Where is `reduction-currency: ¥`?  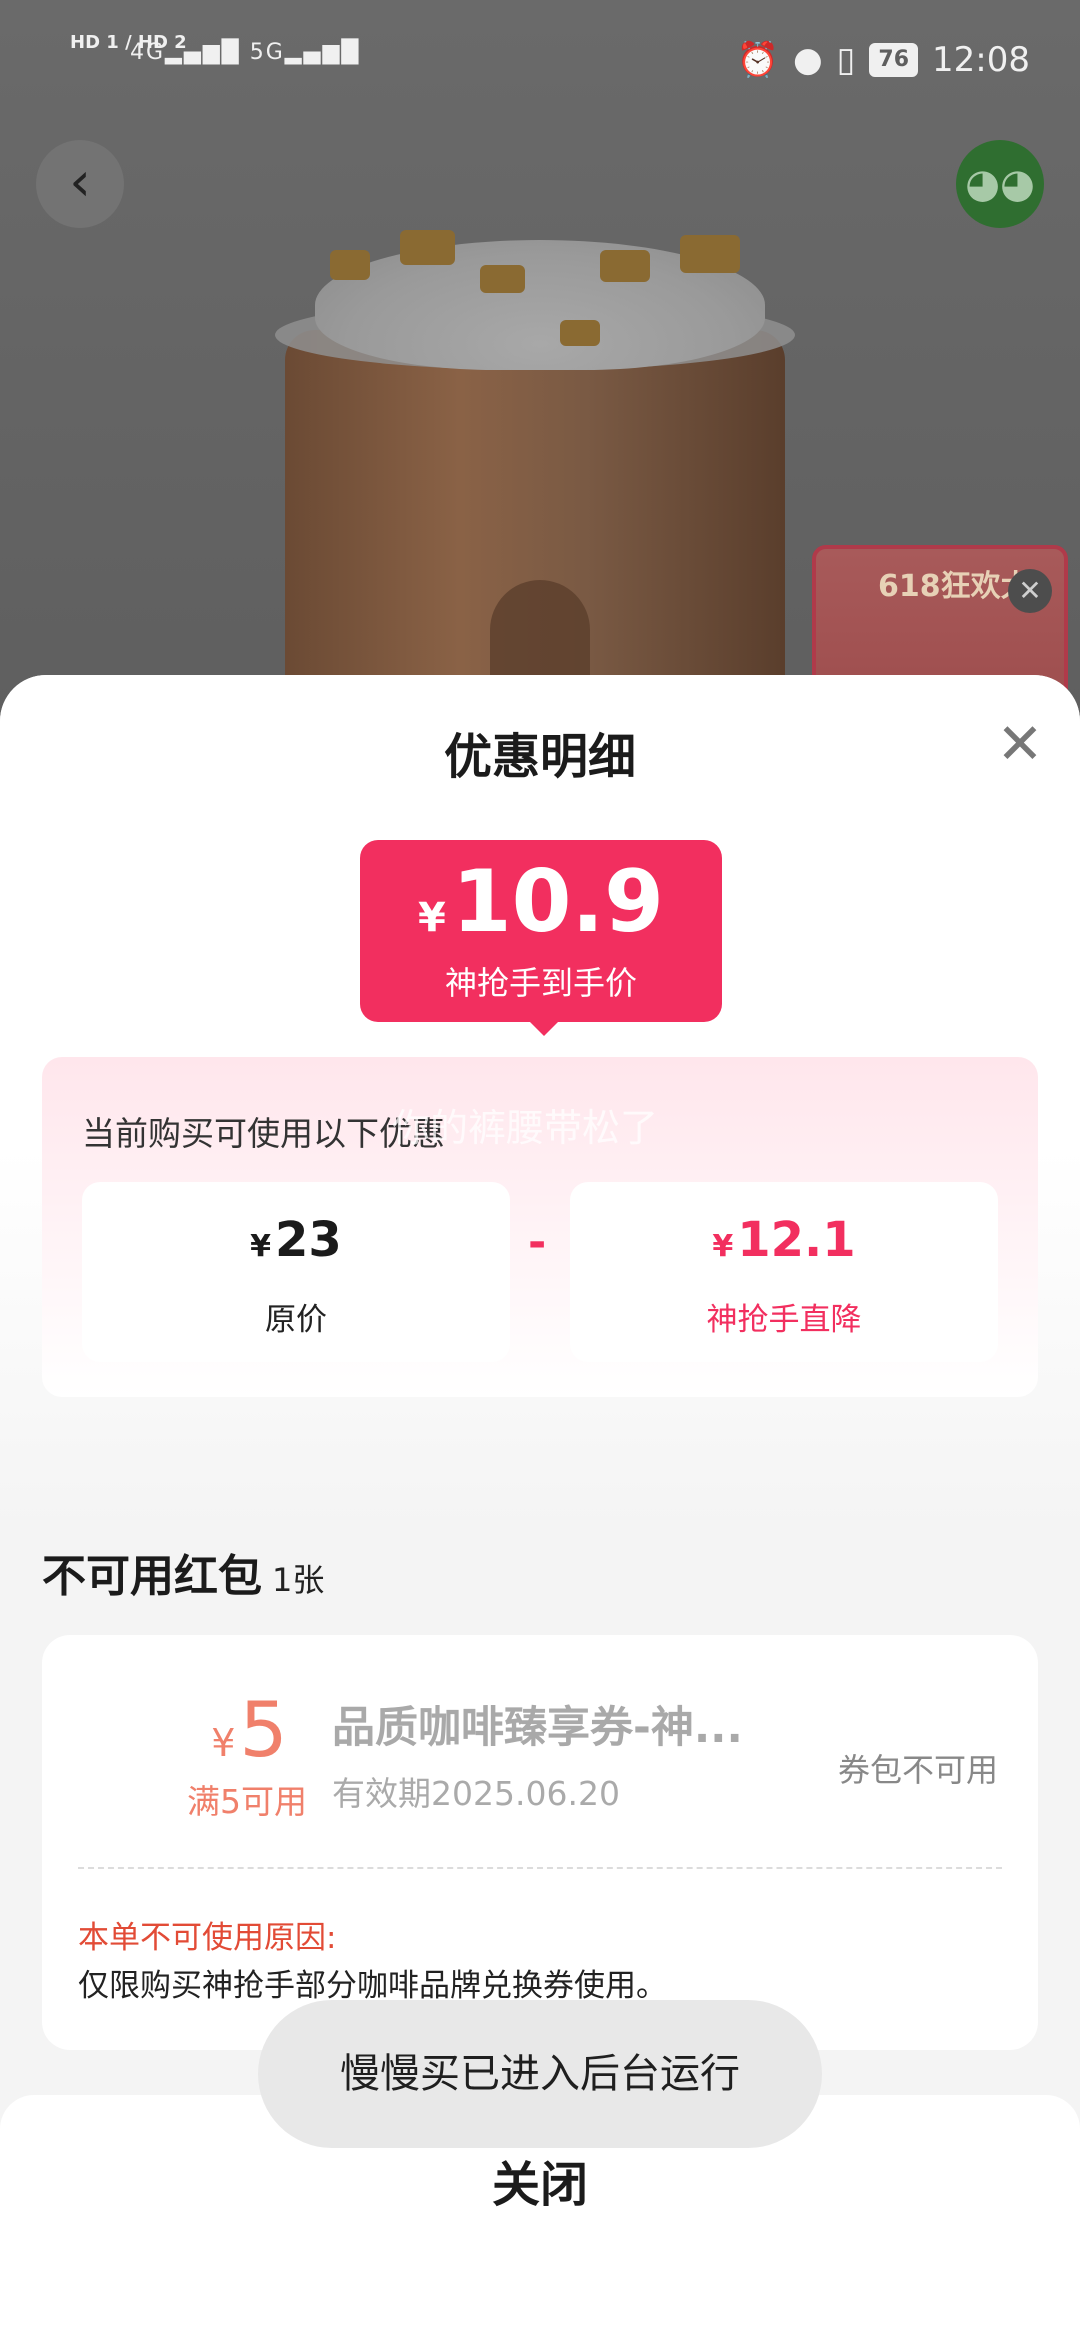 reduction-currency: ¥ is located at coordinates (723, 1246).